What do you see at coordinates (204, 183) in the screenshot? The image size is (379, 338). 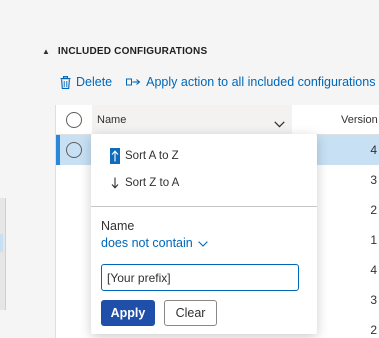 I see `sort-descending-item: Sort Z to A` at bounding box center [204, 183].